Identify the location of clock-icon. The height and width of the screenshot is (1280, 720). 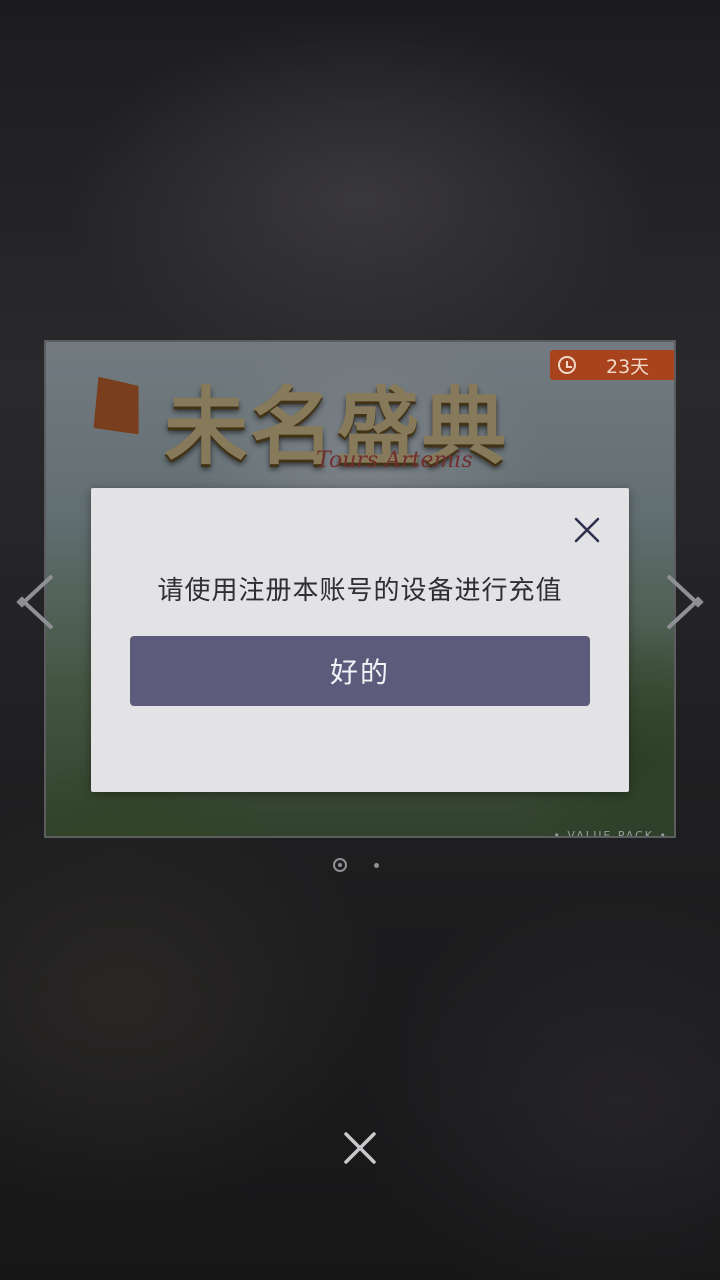
(567, 365).